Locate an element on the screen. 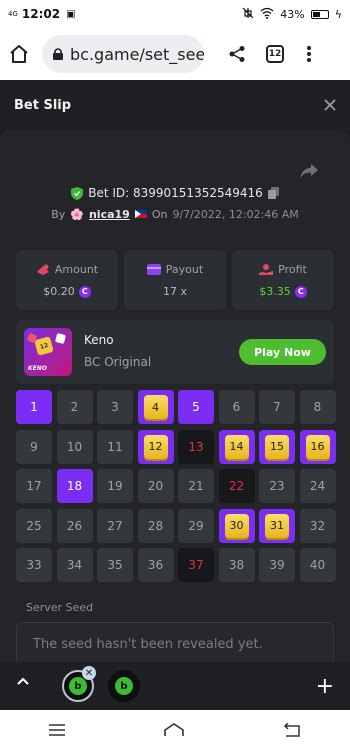 Image resolution: width=350 pixels, height=750 pixels. bet-chips-icon is located at coordinates (43, 270).